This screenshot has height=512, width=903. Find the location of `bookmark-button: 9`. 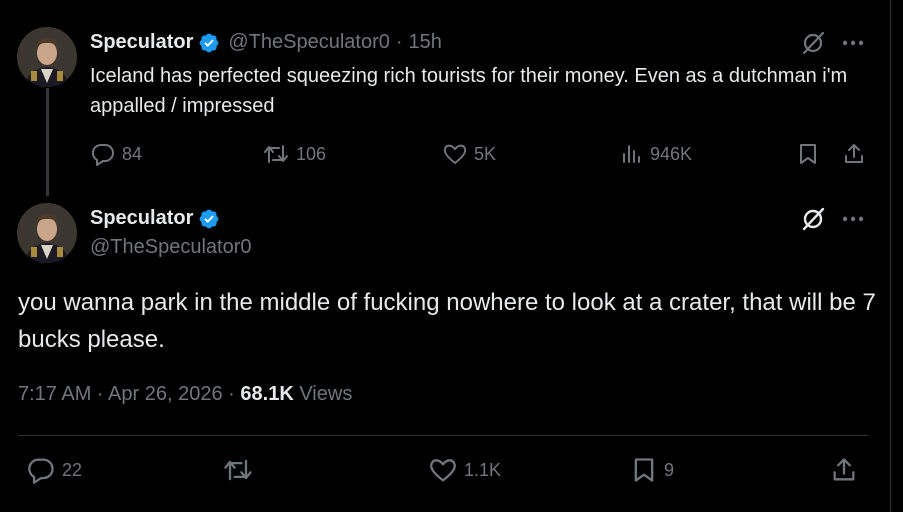

bookmark-button: 9 is located at coordinates (652, 470).